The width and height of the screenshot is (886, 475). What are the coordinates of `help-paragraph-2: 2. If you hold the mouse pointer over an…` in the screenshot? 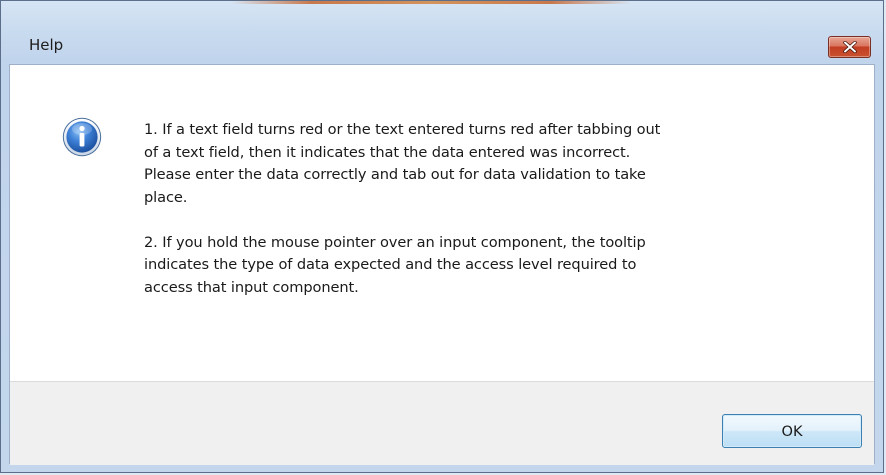 It's located at (395, 264).